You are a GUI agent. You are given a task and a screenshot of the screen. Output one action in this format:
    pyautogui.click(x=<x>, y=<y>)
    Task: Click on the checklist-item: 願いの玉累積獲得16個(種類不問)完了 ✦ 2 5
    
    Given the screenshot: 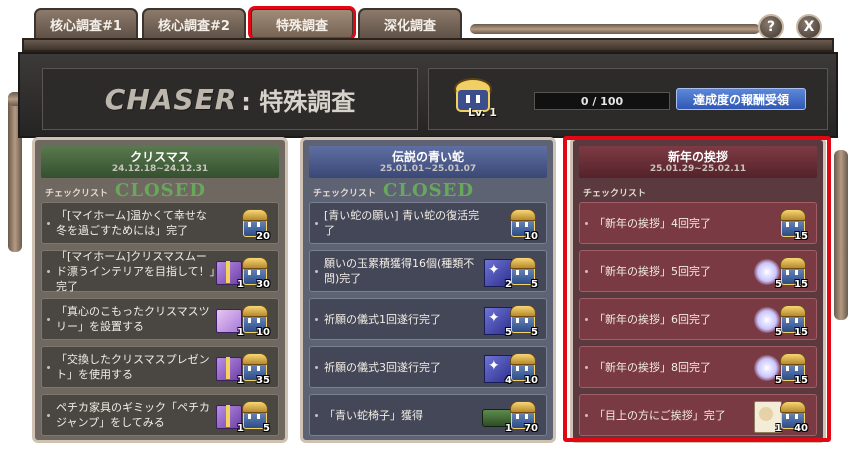 What is the action you would take?
    pyautogui.click(x=428, y=271)
    